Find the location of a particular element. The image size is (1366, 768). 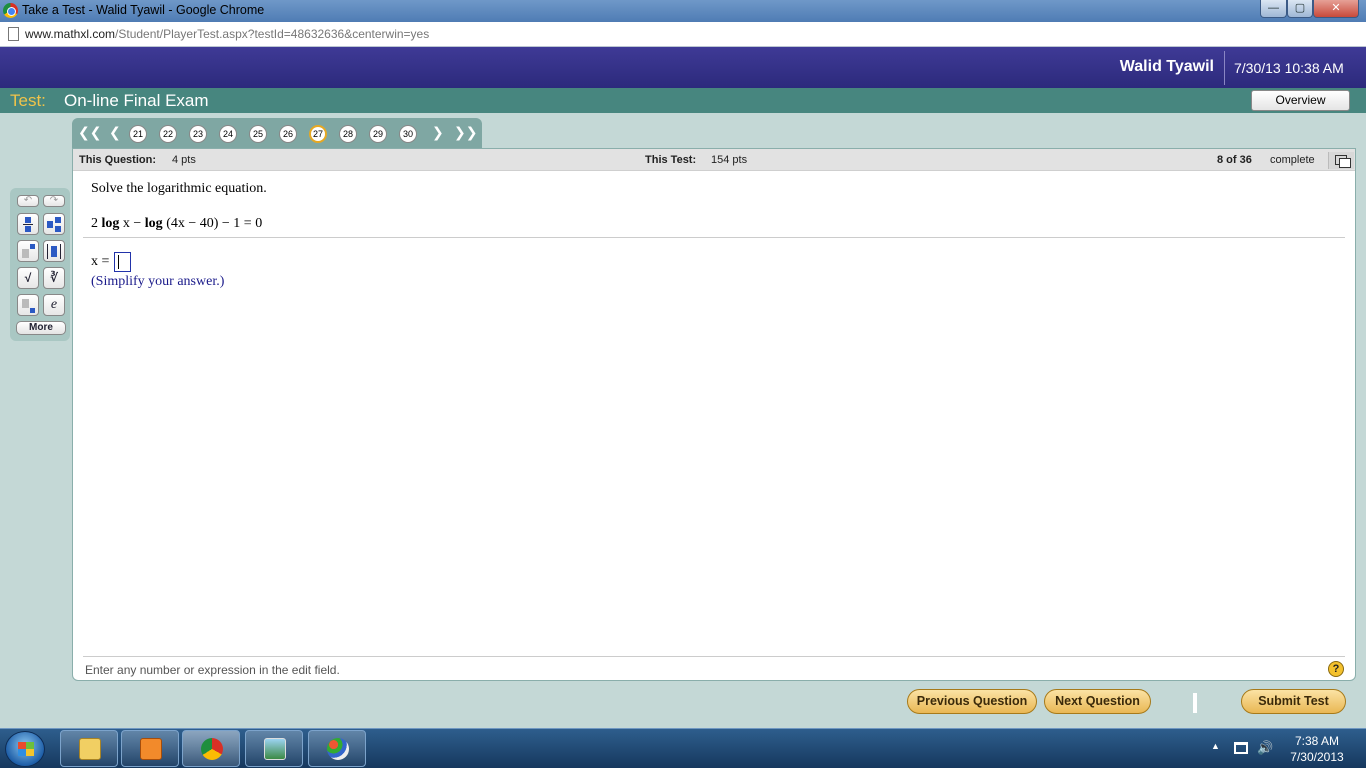

maximize-icon: ▢ is located at coordinates (1300, 8).